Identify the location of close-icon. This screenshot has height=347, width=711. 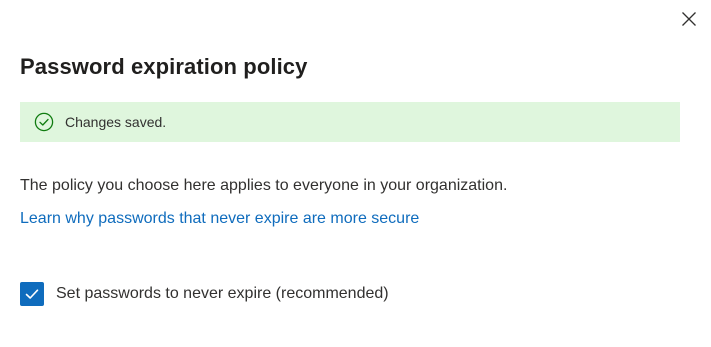
(689, 19).